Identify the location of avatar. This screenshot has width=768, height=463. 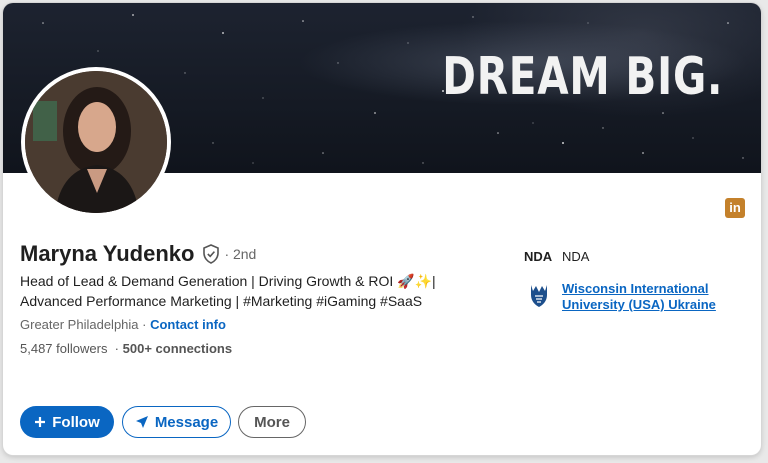
(96, 142).